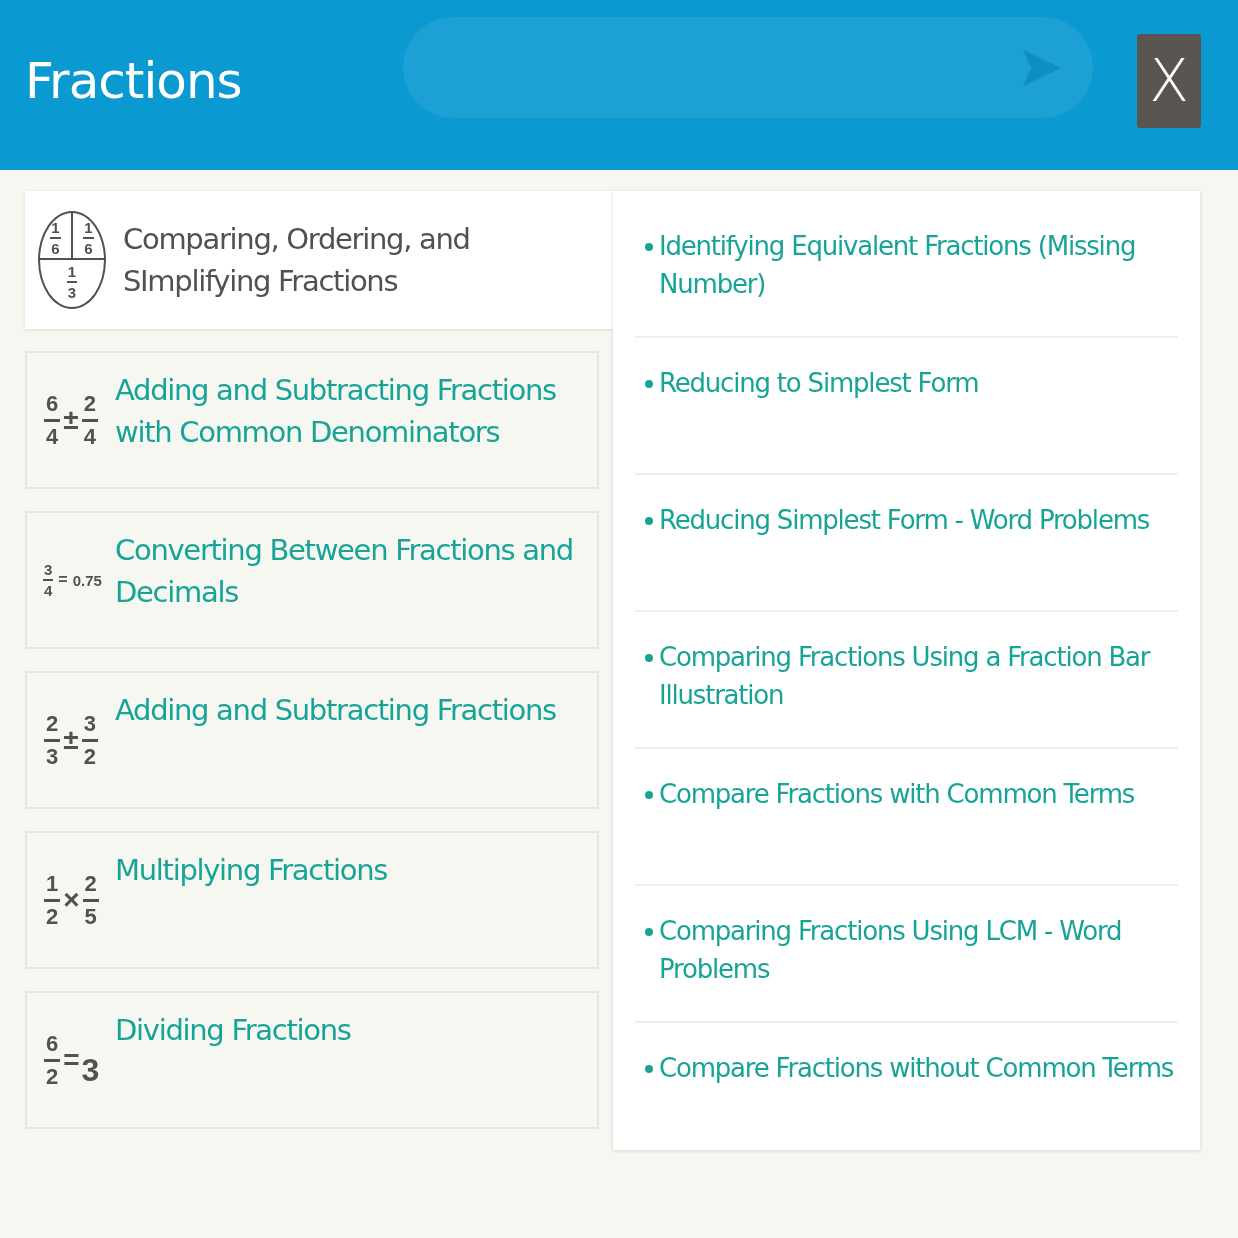  What do you see at coordinates (335, 710) in the screenshot?
I see `topic-title: Adding and Subtracting Fractions` at bounding box center [335, 710].